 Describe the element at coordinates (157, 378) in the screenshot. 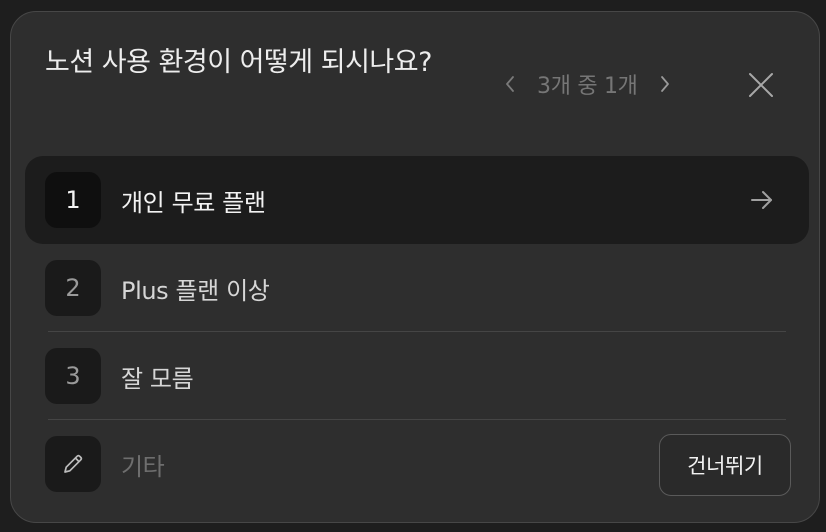

I see `option-label: 잘 모름` at that location.